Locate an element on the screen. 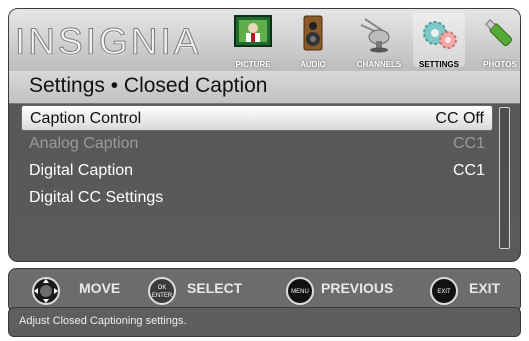 Image resolution: width=529 pixels, height=341 pixels. menu-item-analog-caption: Analog Caption CC1 is located at coordinates (257, 144).